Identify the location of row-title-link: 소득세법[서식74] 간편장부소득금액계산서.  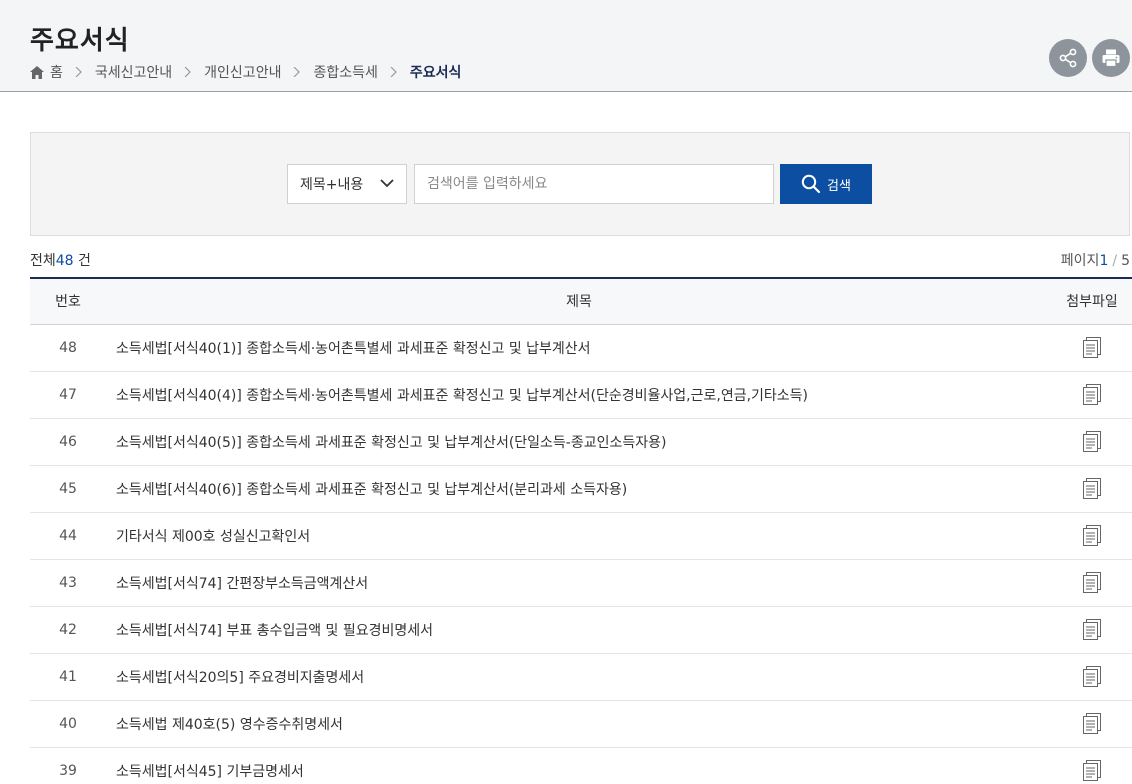
(242, 584).